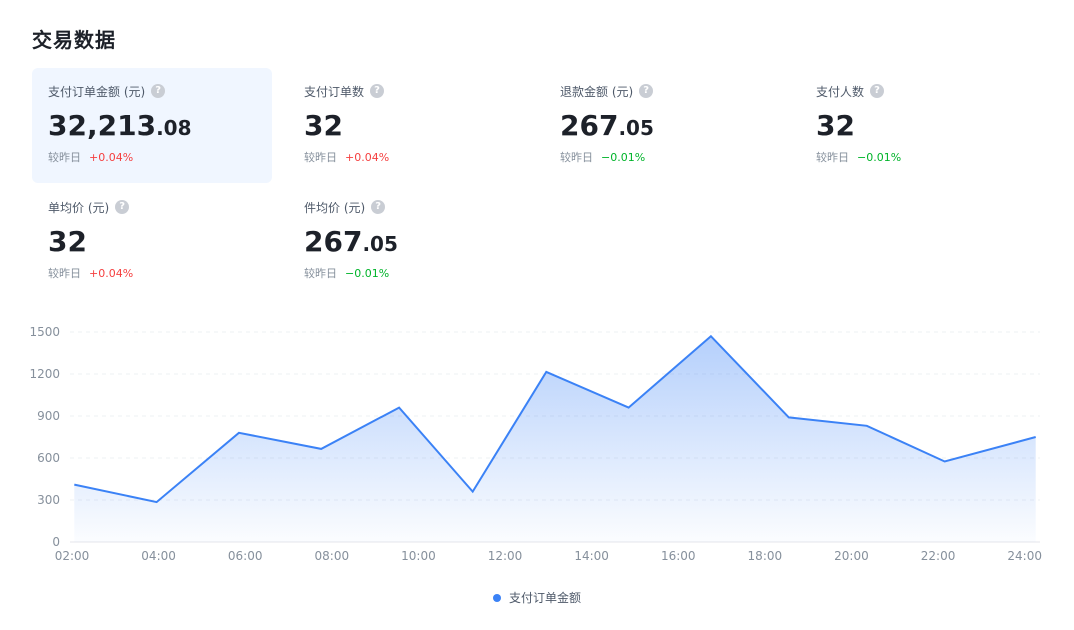 This screenshot has width=1074, height=630. What do you see at coordinates (97, 91) in the screenshot?
I see `metric-label: 支付订单金额 (元)` at bounding box center [97, 91].